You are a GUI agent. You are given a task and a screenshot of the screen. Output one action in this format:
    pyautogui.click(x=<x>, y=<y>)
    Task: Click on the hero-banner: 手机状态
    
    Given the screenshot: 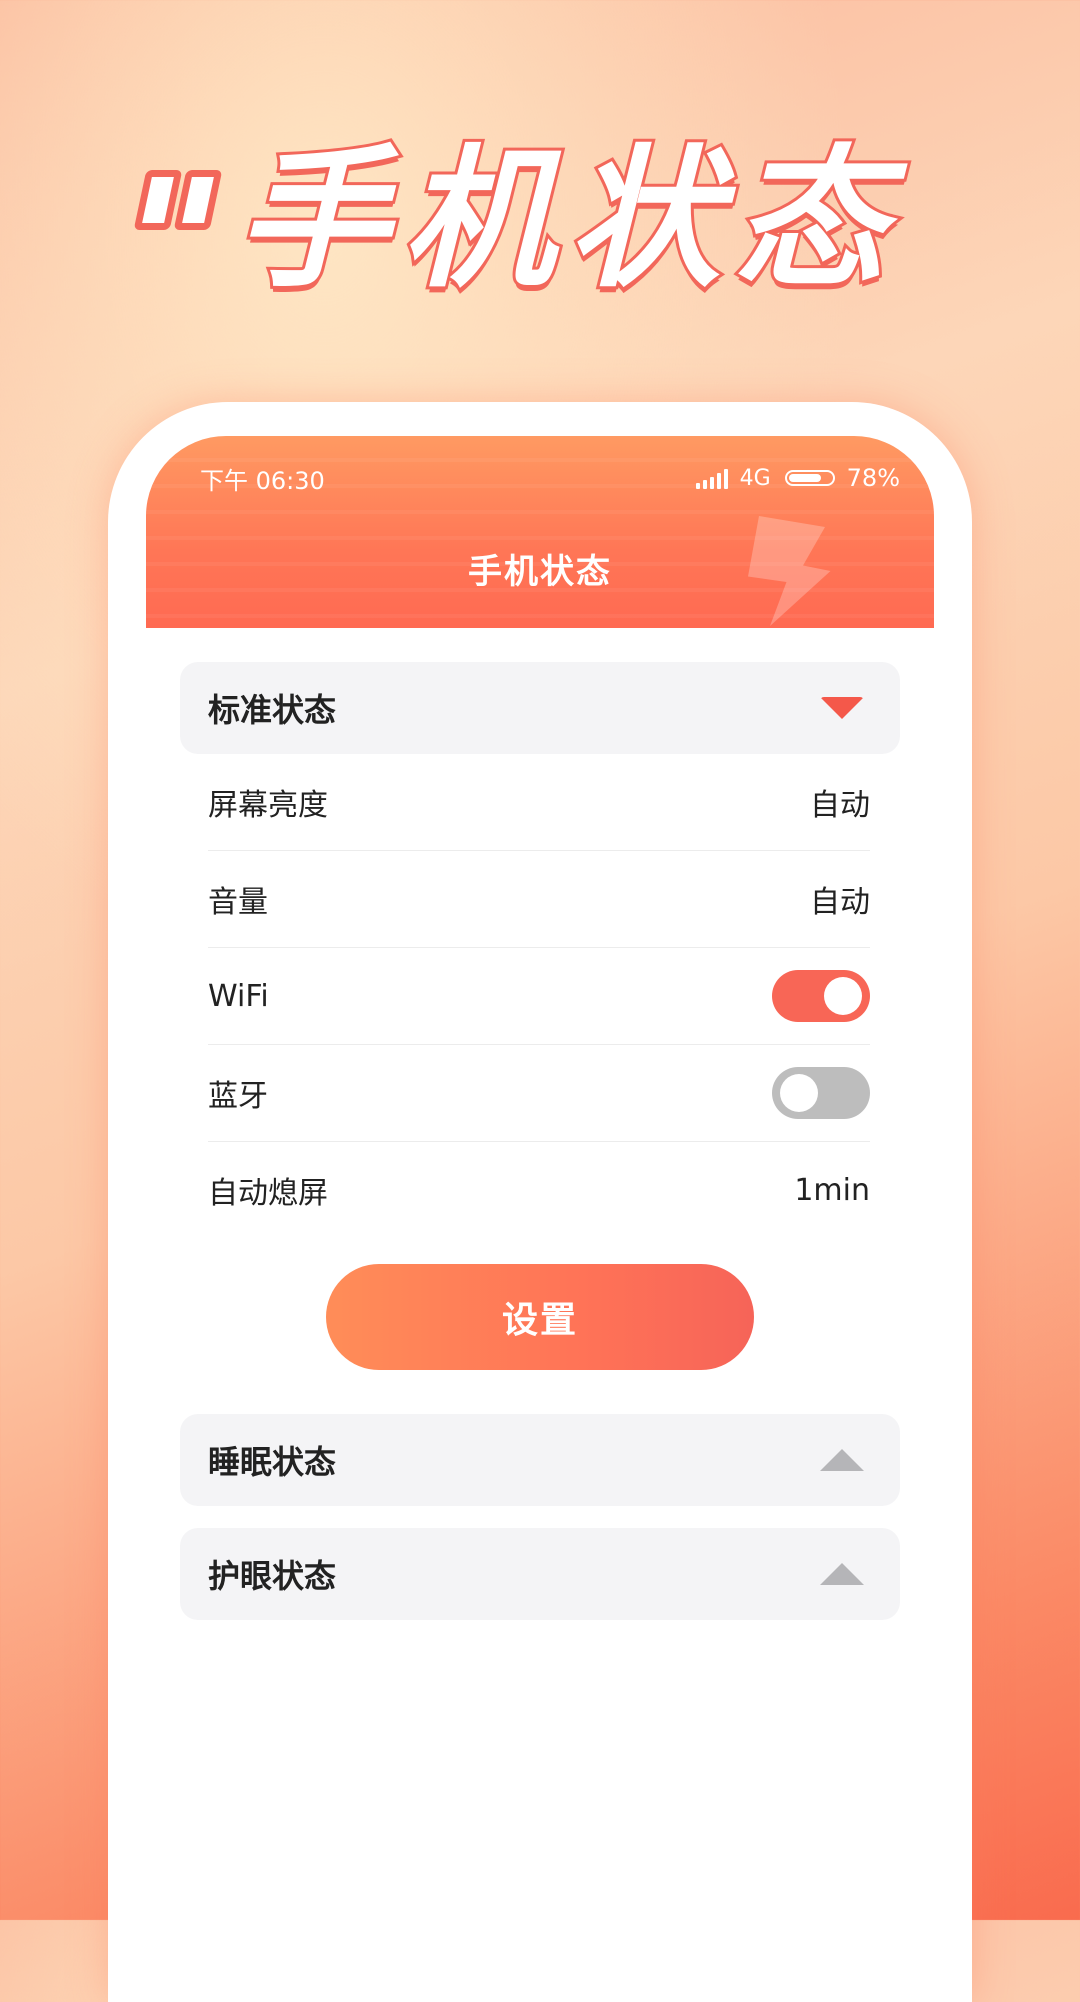 What is the action you would take?
    pyautogui.click(x=516, y=219)
    